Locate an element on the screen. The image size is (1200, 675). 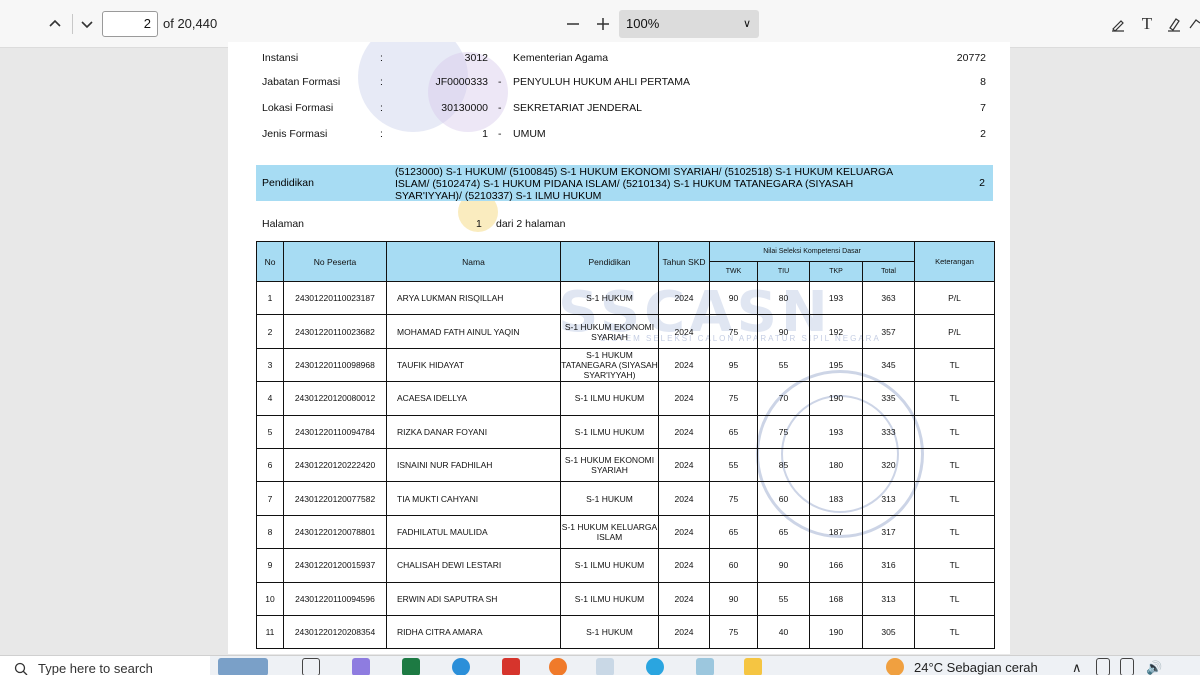
paint-icon is located at coordinates (705, 666).